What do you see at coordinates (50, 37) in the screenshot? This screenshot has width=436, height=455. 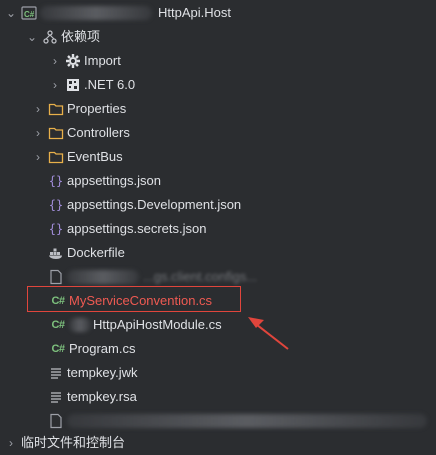 I see `dependencies-icon` at bounding box center [50, 37].